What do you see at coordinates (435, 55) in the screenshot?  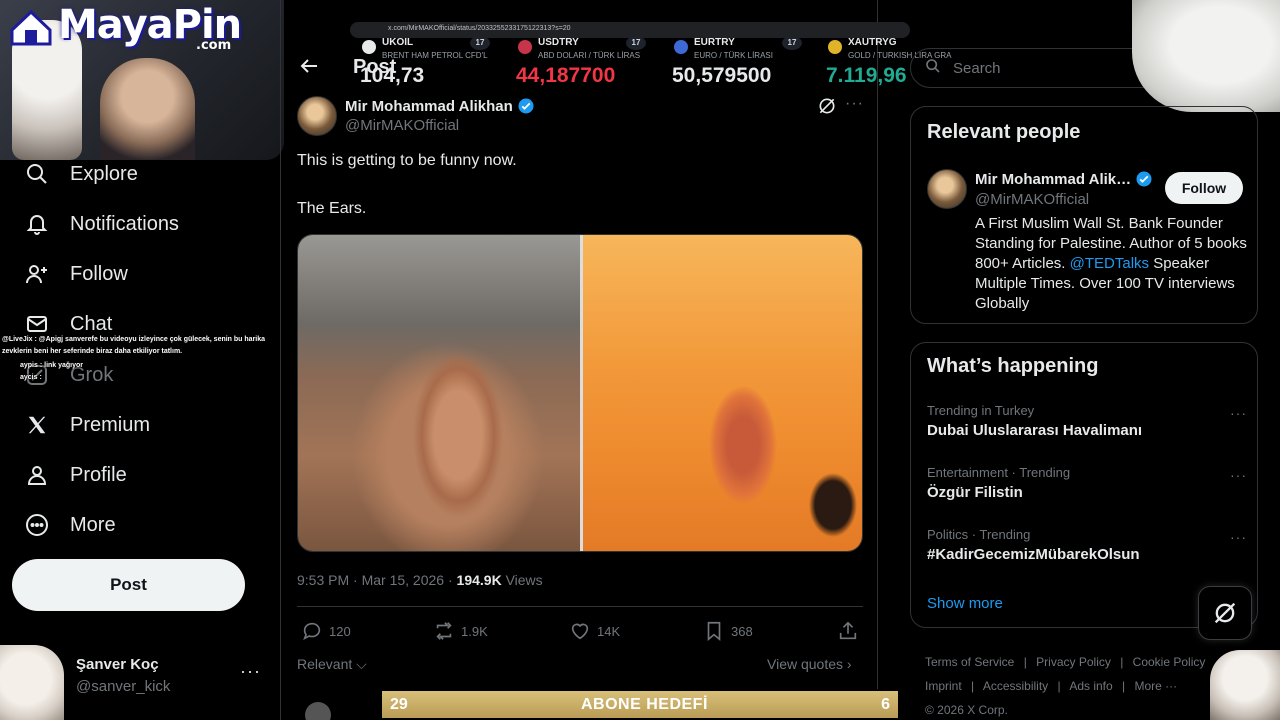 I see `ticker-desc: BRENT HAM PETROL CFD'L` at bounding box center [435, 55].